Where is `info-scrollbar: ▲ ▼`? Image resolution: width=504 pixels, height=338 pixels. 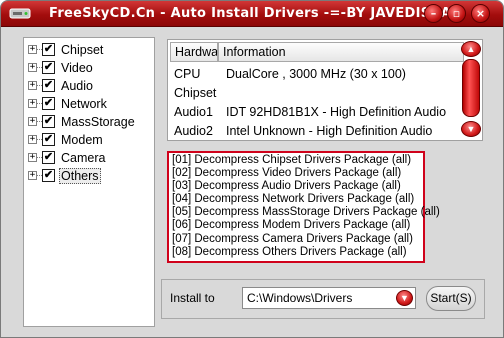
info-scrollbar: ▲ ▼ is located at coordinates (471, 90).